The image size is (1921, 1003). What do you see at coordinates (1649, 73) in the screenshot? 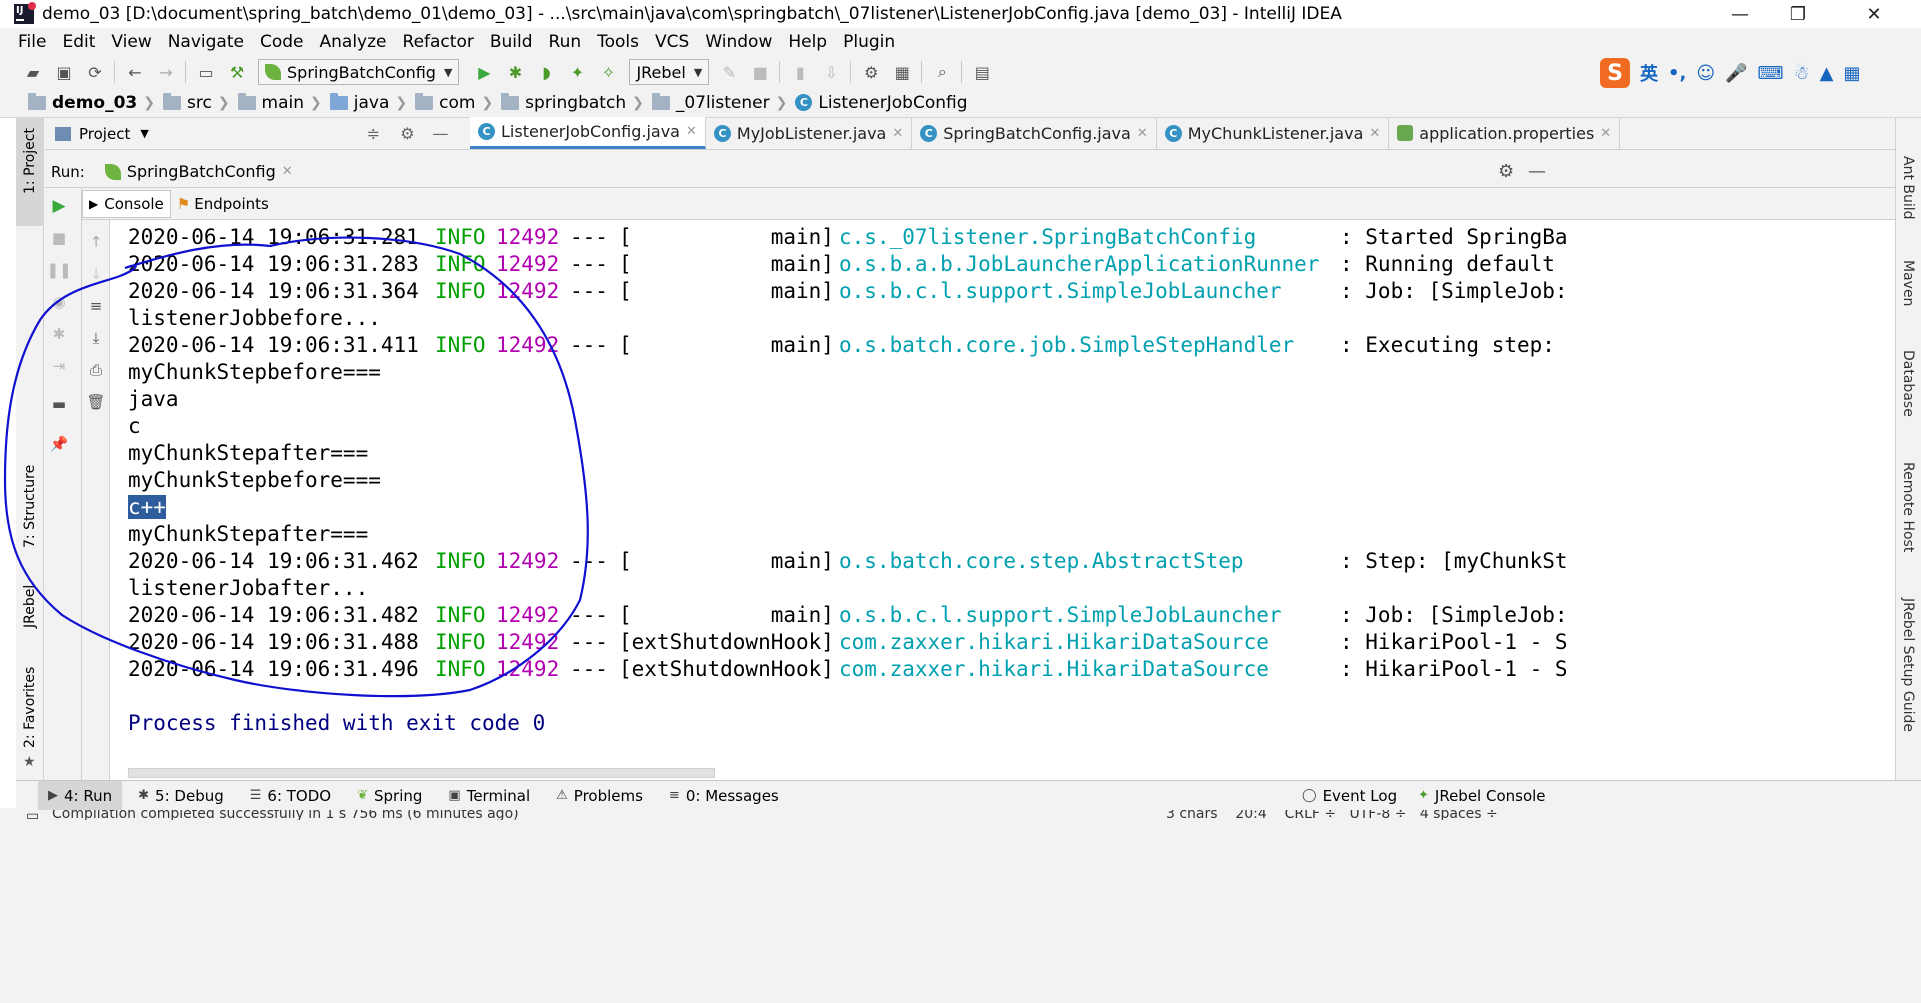
I see `ime-language-toggle: 英` at bounding box center [1649, 73].